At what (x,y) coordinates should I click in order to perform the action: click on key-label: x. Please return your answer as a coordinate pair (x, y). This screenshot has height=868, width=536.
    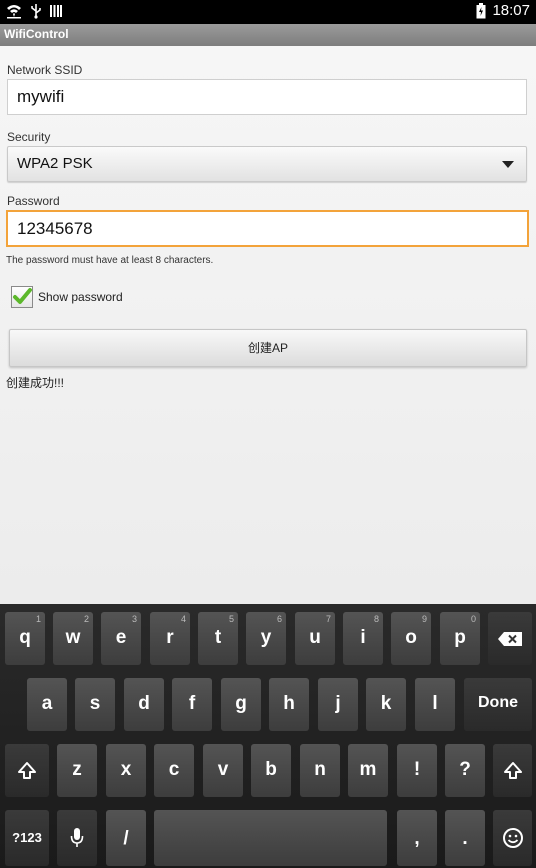
    Looking at the image, I should click on (126, 769).